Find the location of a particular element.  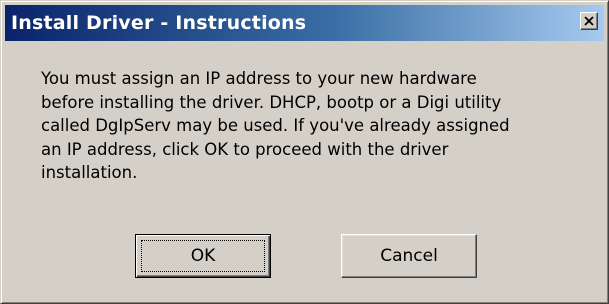

cancel-button: Cancel is located at coordinates (409, 256).